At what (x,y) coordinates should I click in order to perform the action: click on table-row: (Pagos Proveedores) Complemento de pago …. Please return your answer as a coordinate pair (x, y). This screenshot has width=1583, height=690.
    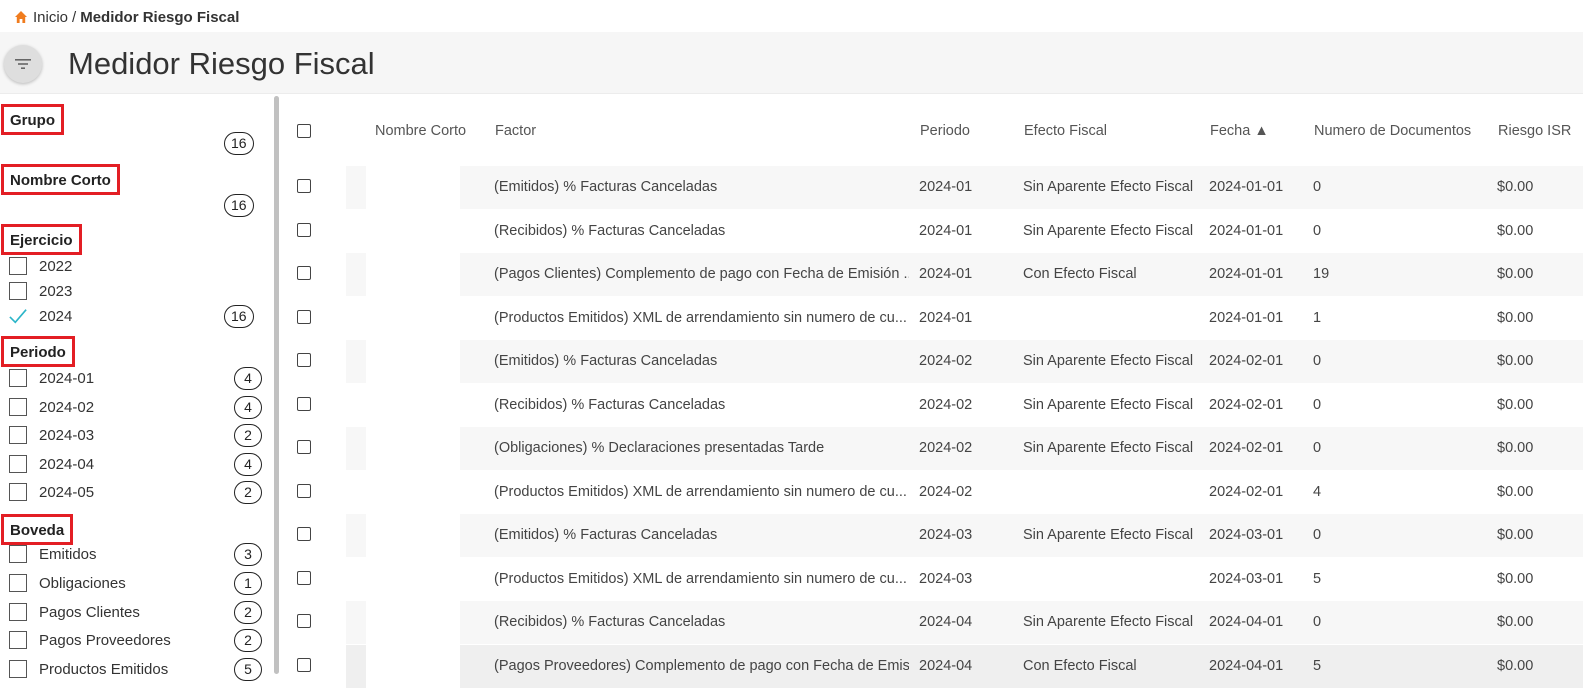
    Looking at the image, I should click on (933, 666).